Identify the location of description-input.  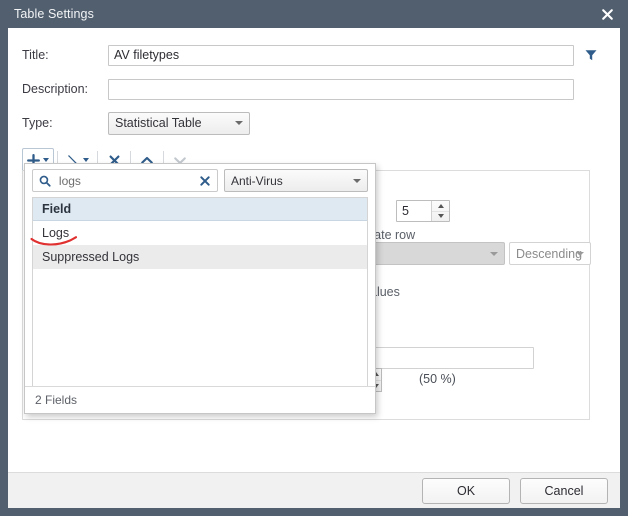
(341, 89).